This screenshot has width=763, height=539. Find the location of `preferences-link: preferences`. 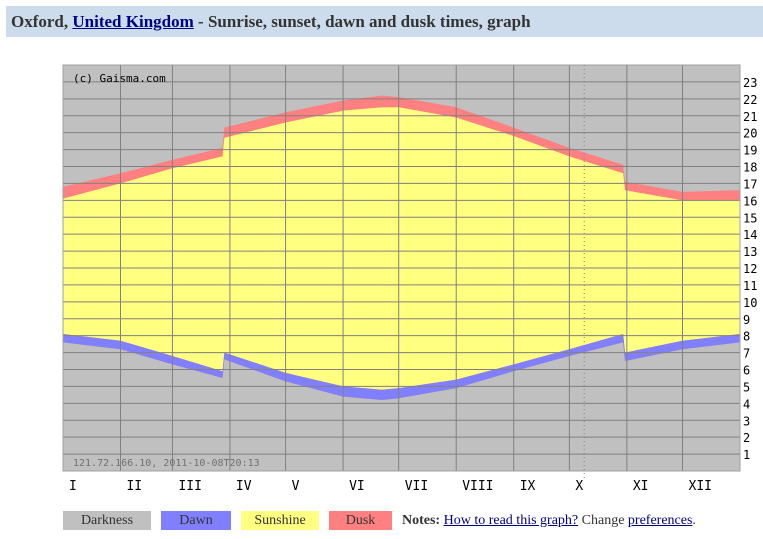

preferences-link: preferences is located at coordinates (660, 520).